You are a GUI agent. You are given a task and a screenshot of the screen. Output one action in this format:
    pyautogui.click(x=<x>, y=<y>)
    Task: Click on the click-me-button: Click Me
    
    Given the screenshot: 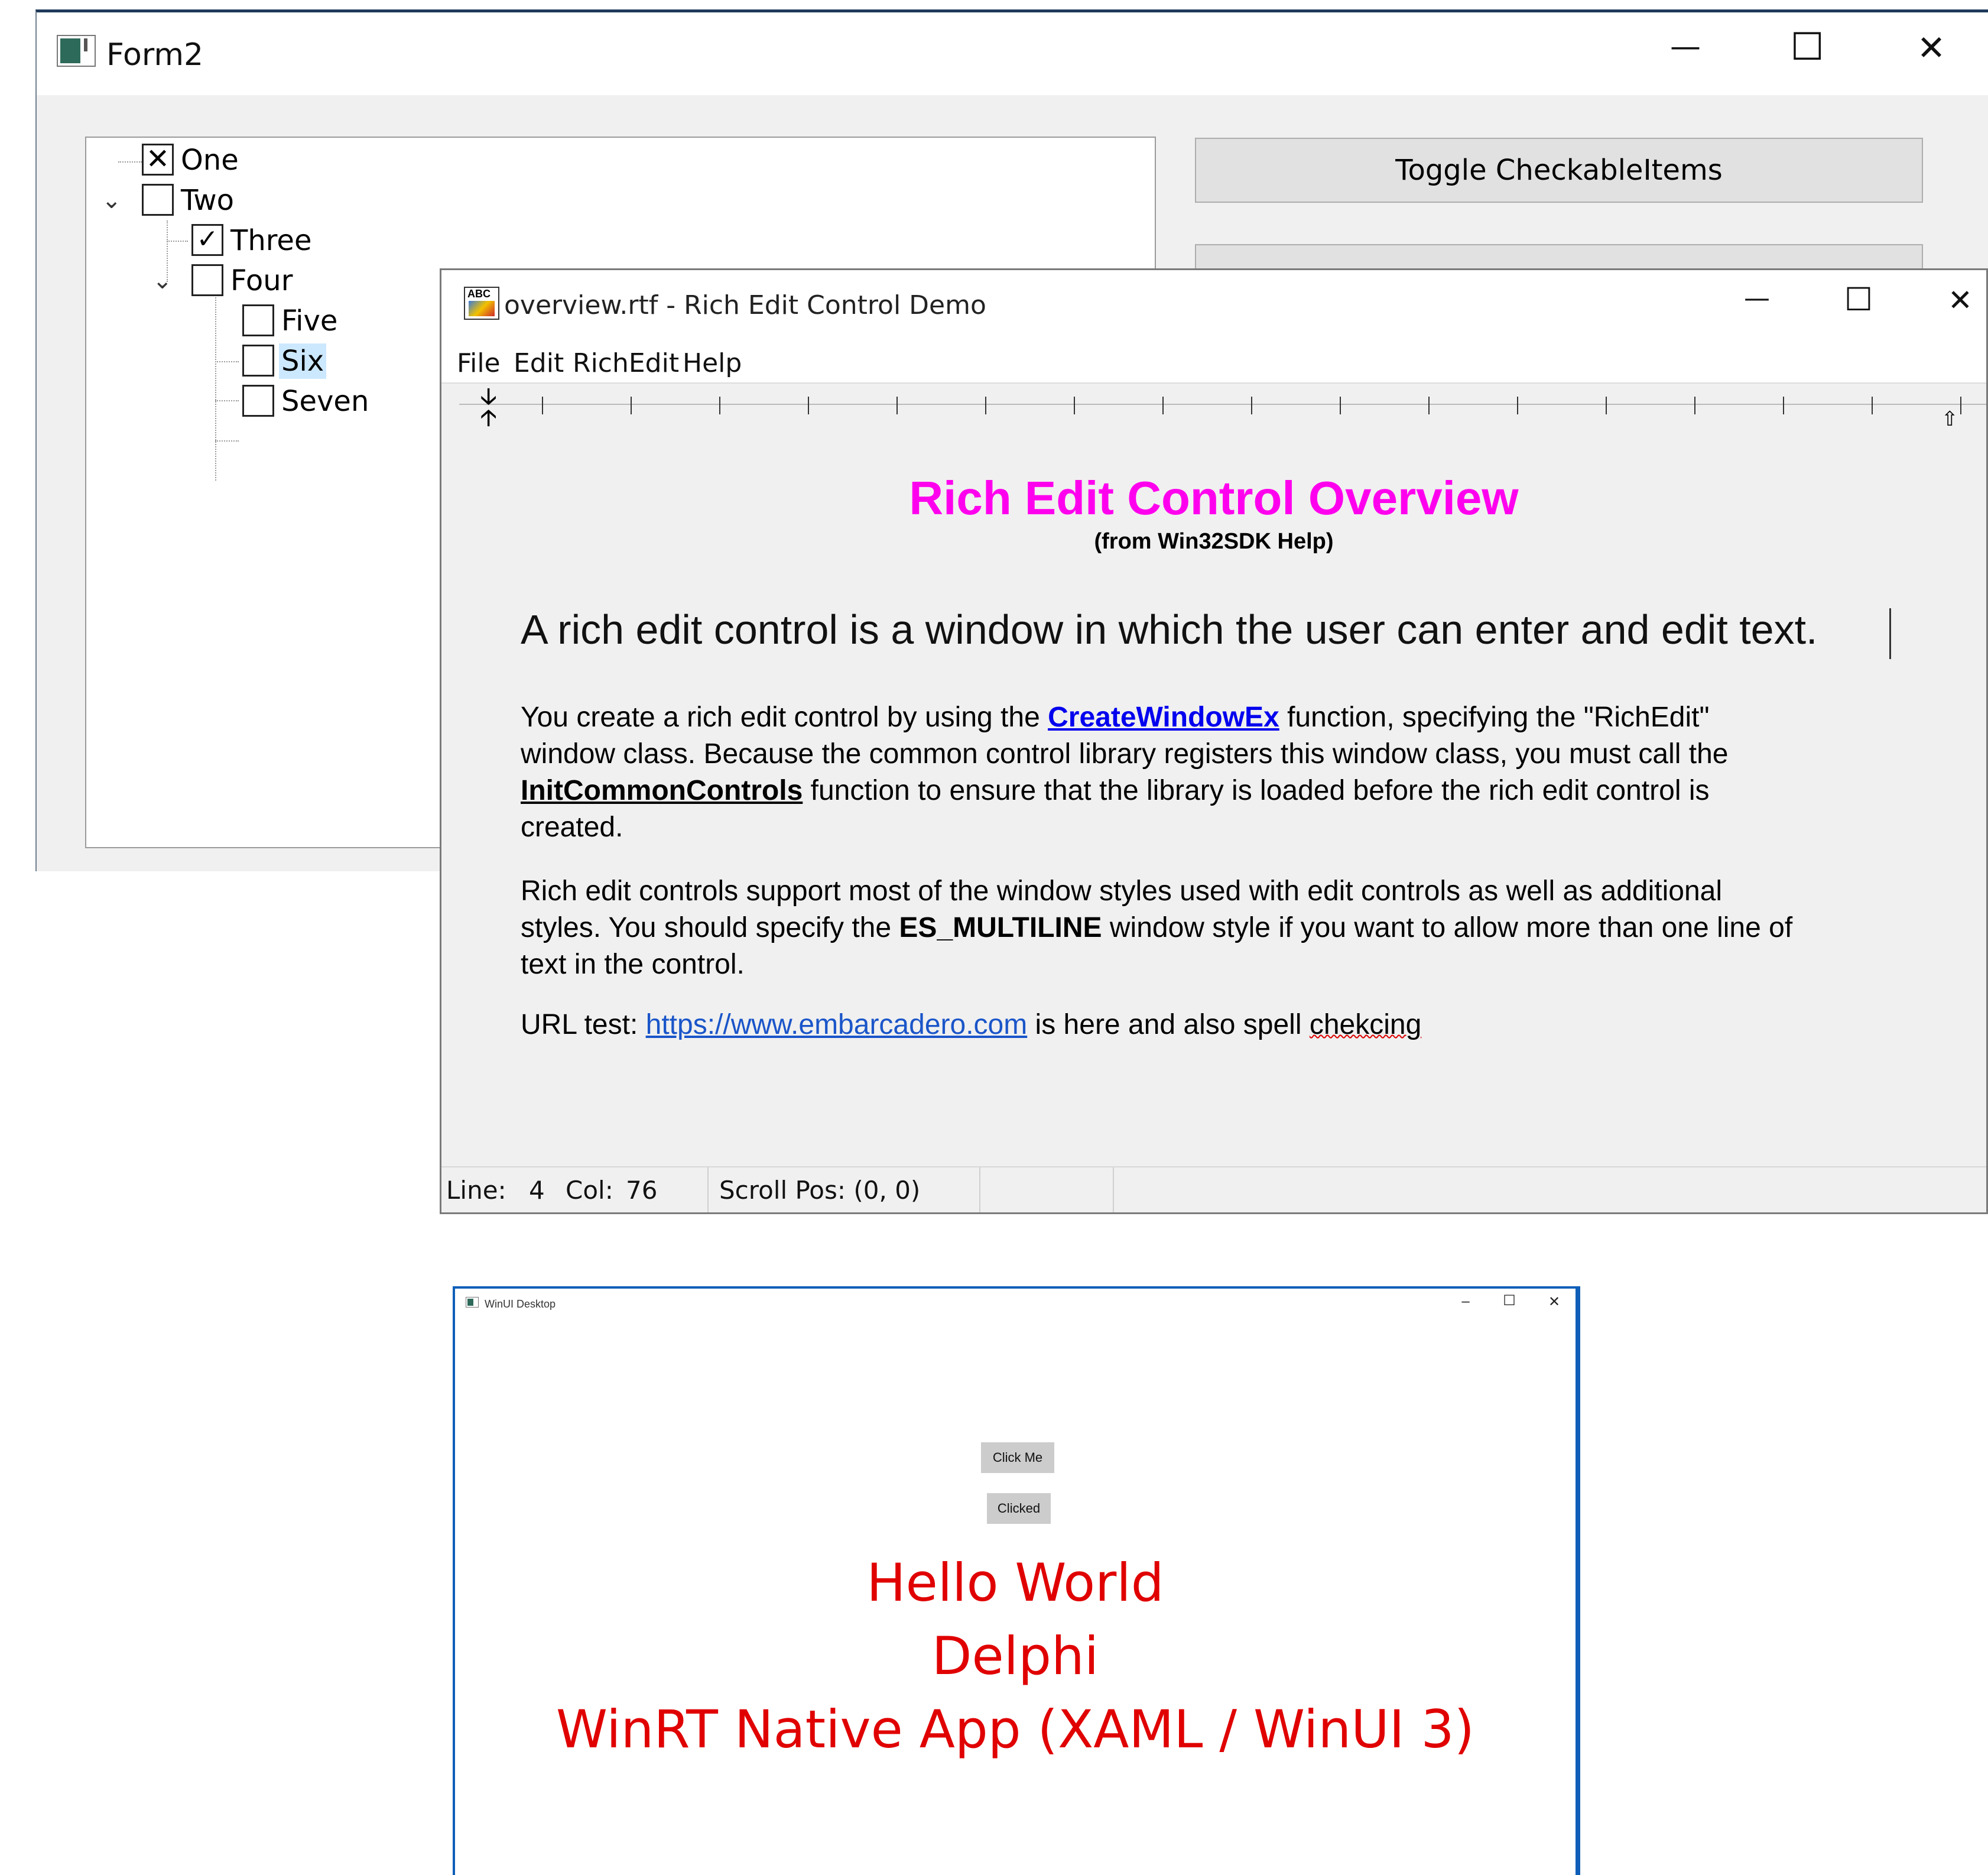 What is the action you would take?
    pyautogui.click(x=1018, y=1457)
    